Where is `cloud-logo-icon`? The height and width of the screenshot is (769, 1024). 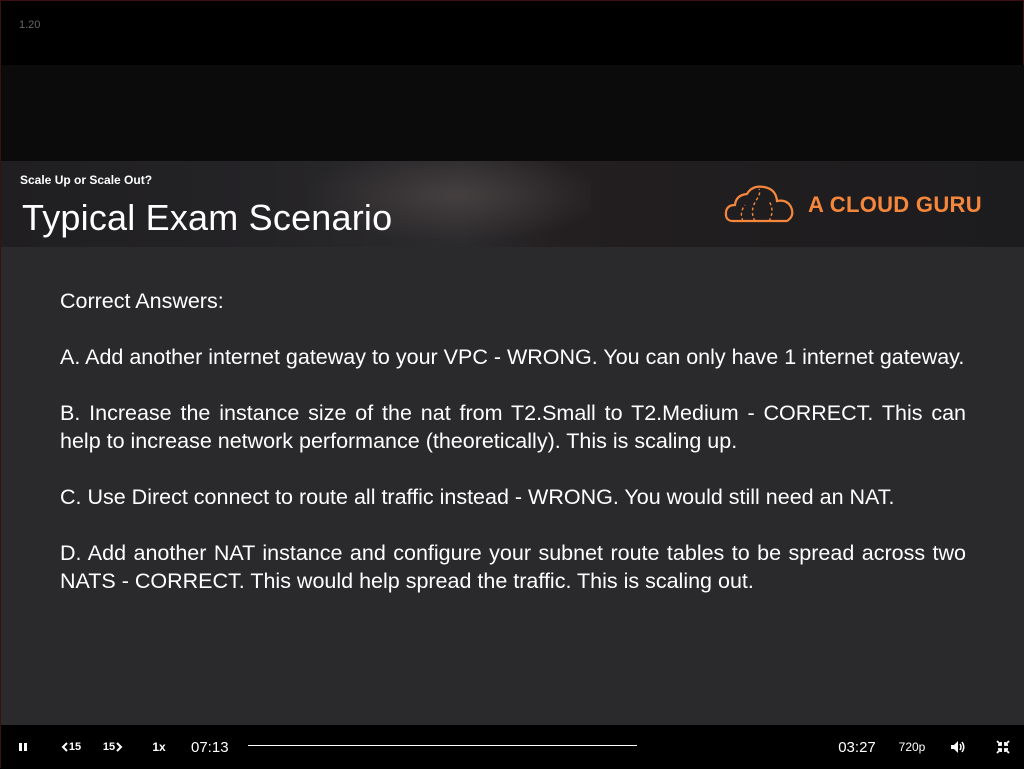 cloud-logo-icon is located at coordinates (759, 204).